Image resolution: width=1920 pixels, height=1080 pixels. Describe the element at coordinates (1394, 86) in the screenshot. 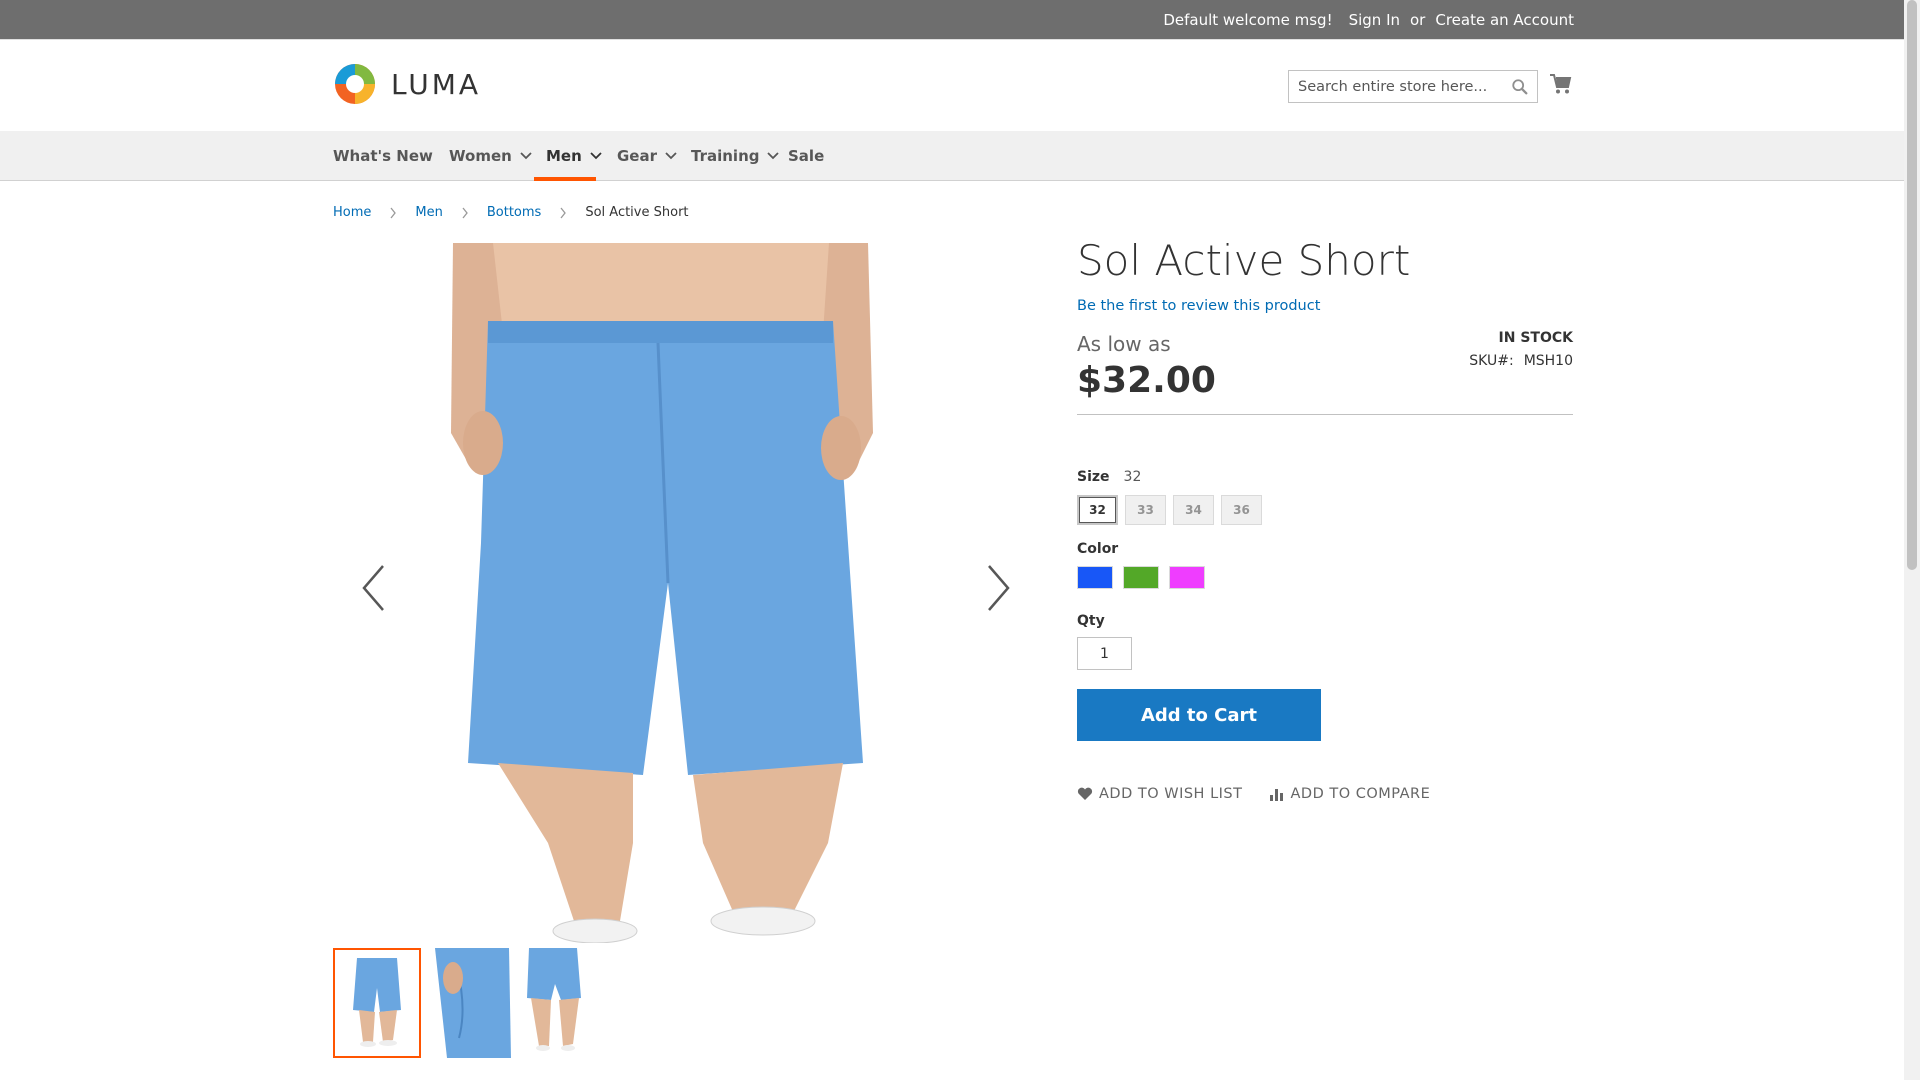

I see `search-input` at that location.